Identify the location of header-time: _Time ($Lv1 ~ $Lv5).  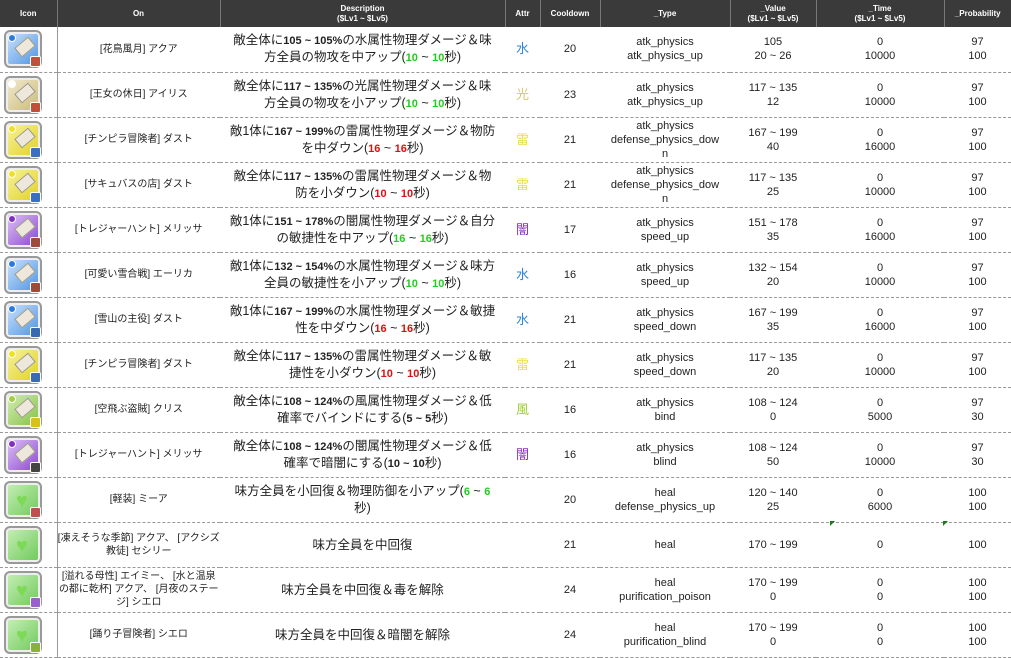
(879, 13).